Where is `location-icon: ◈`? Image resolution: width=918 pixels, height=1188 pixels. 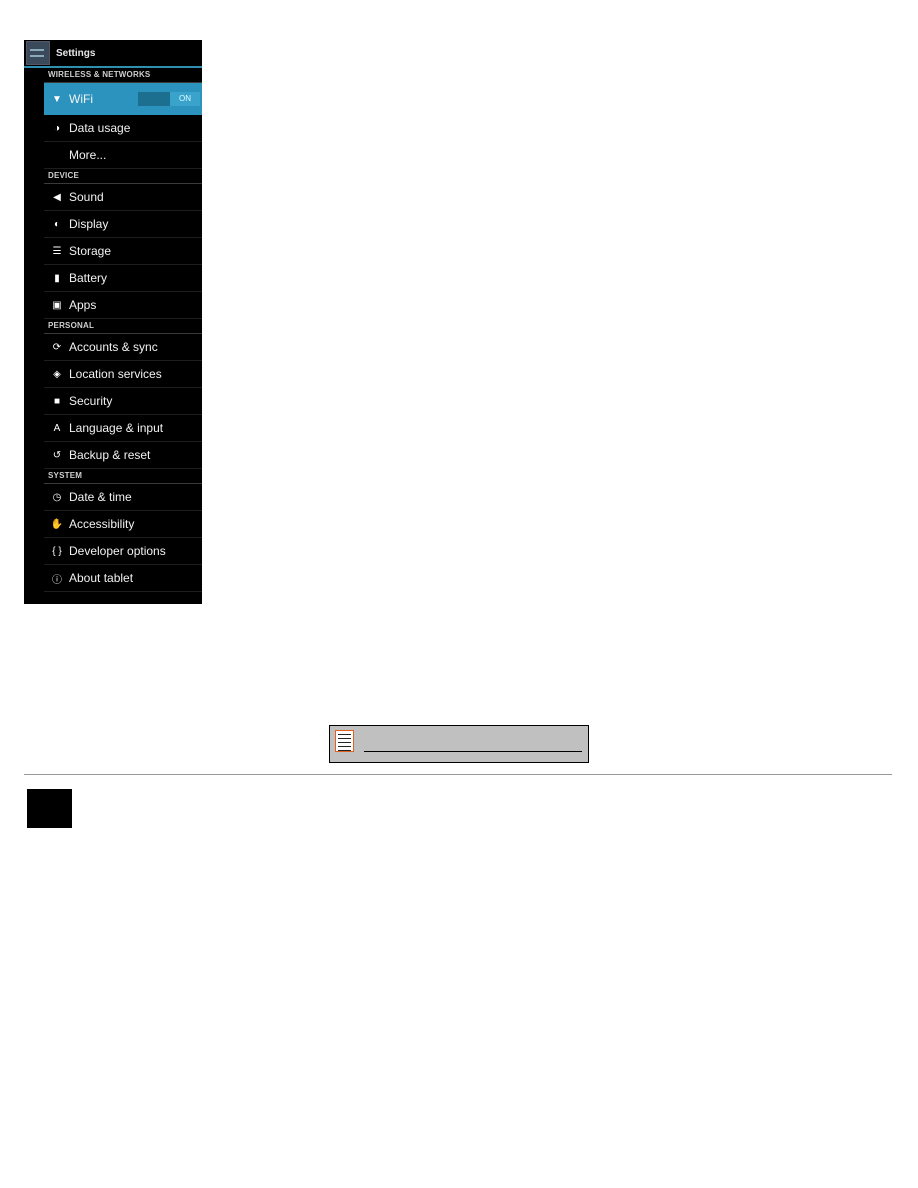 location-icon: ◈ is located at coordinates (57, 374).